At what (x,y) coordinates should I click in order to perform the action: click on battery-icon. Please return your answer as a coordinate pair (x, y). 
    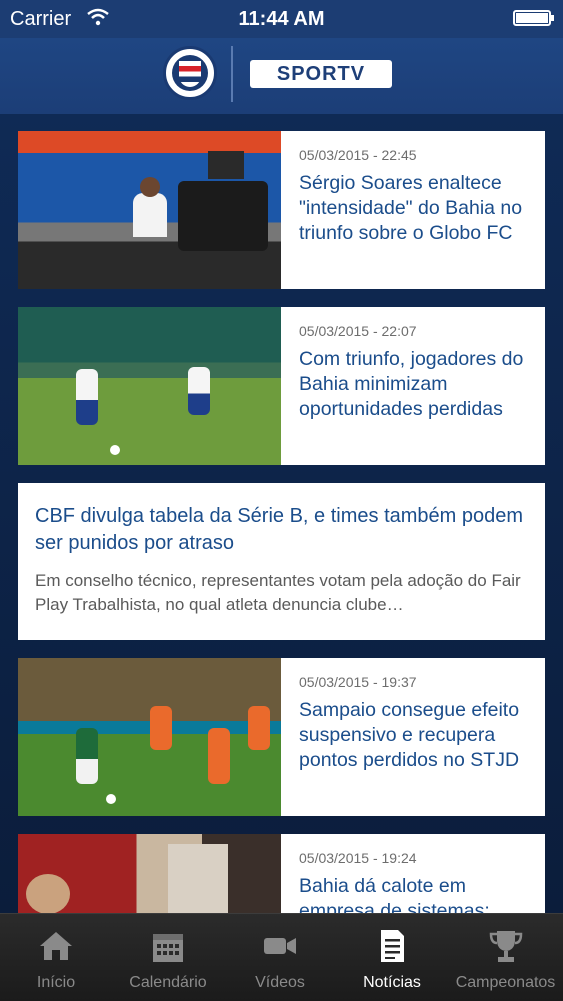
    Looking at the image, I should click on (533, 18).